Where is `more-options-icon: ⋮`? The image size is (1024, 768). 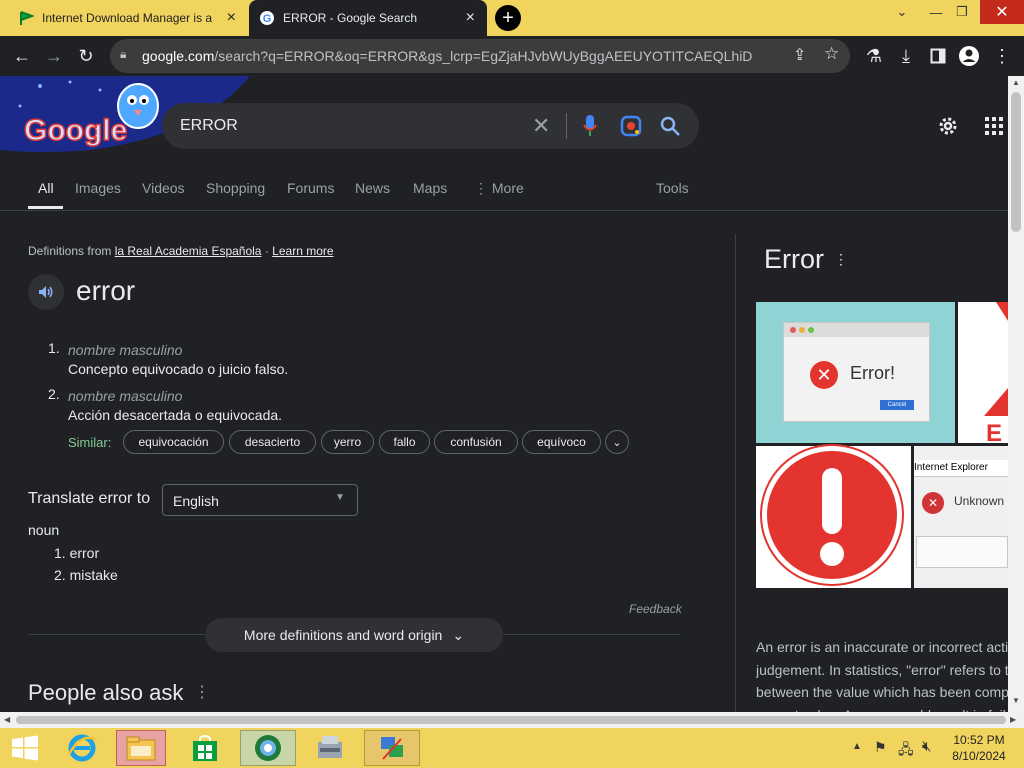 more-options-icon: ⋮ is located at coordinates (202, 692).